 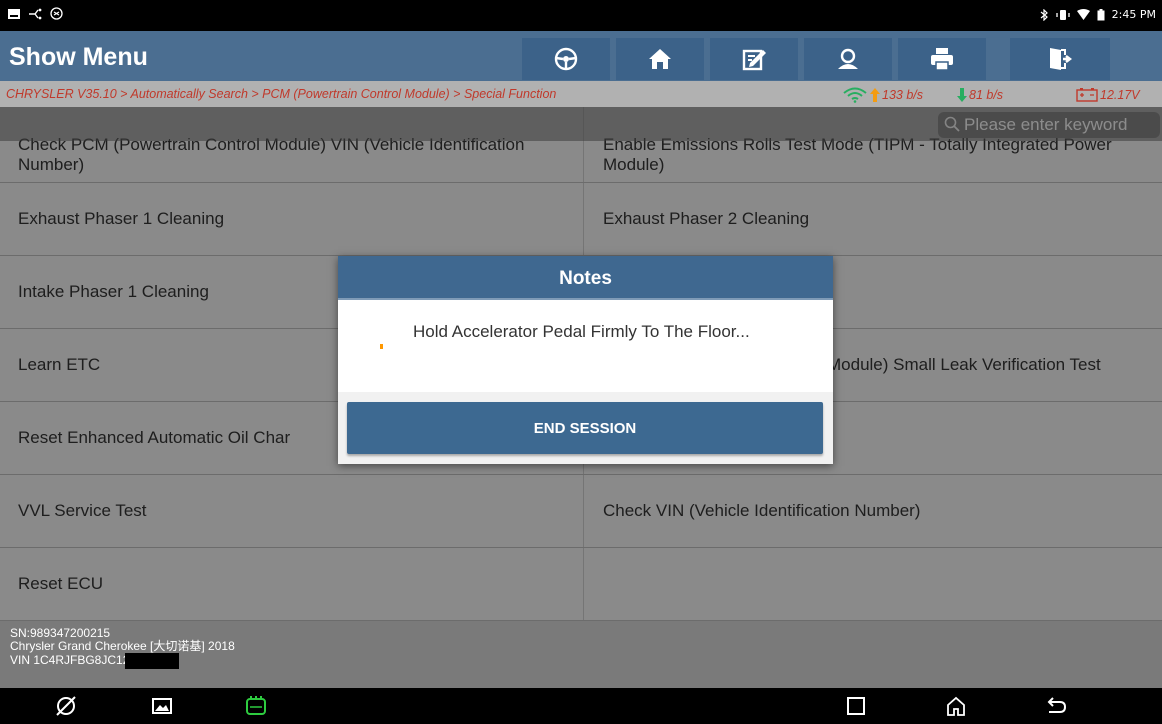 What do you see at coordinates (1101, 14) in the screenshot?
I see `battery-icon` at bounding box center [1101, 14].